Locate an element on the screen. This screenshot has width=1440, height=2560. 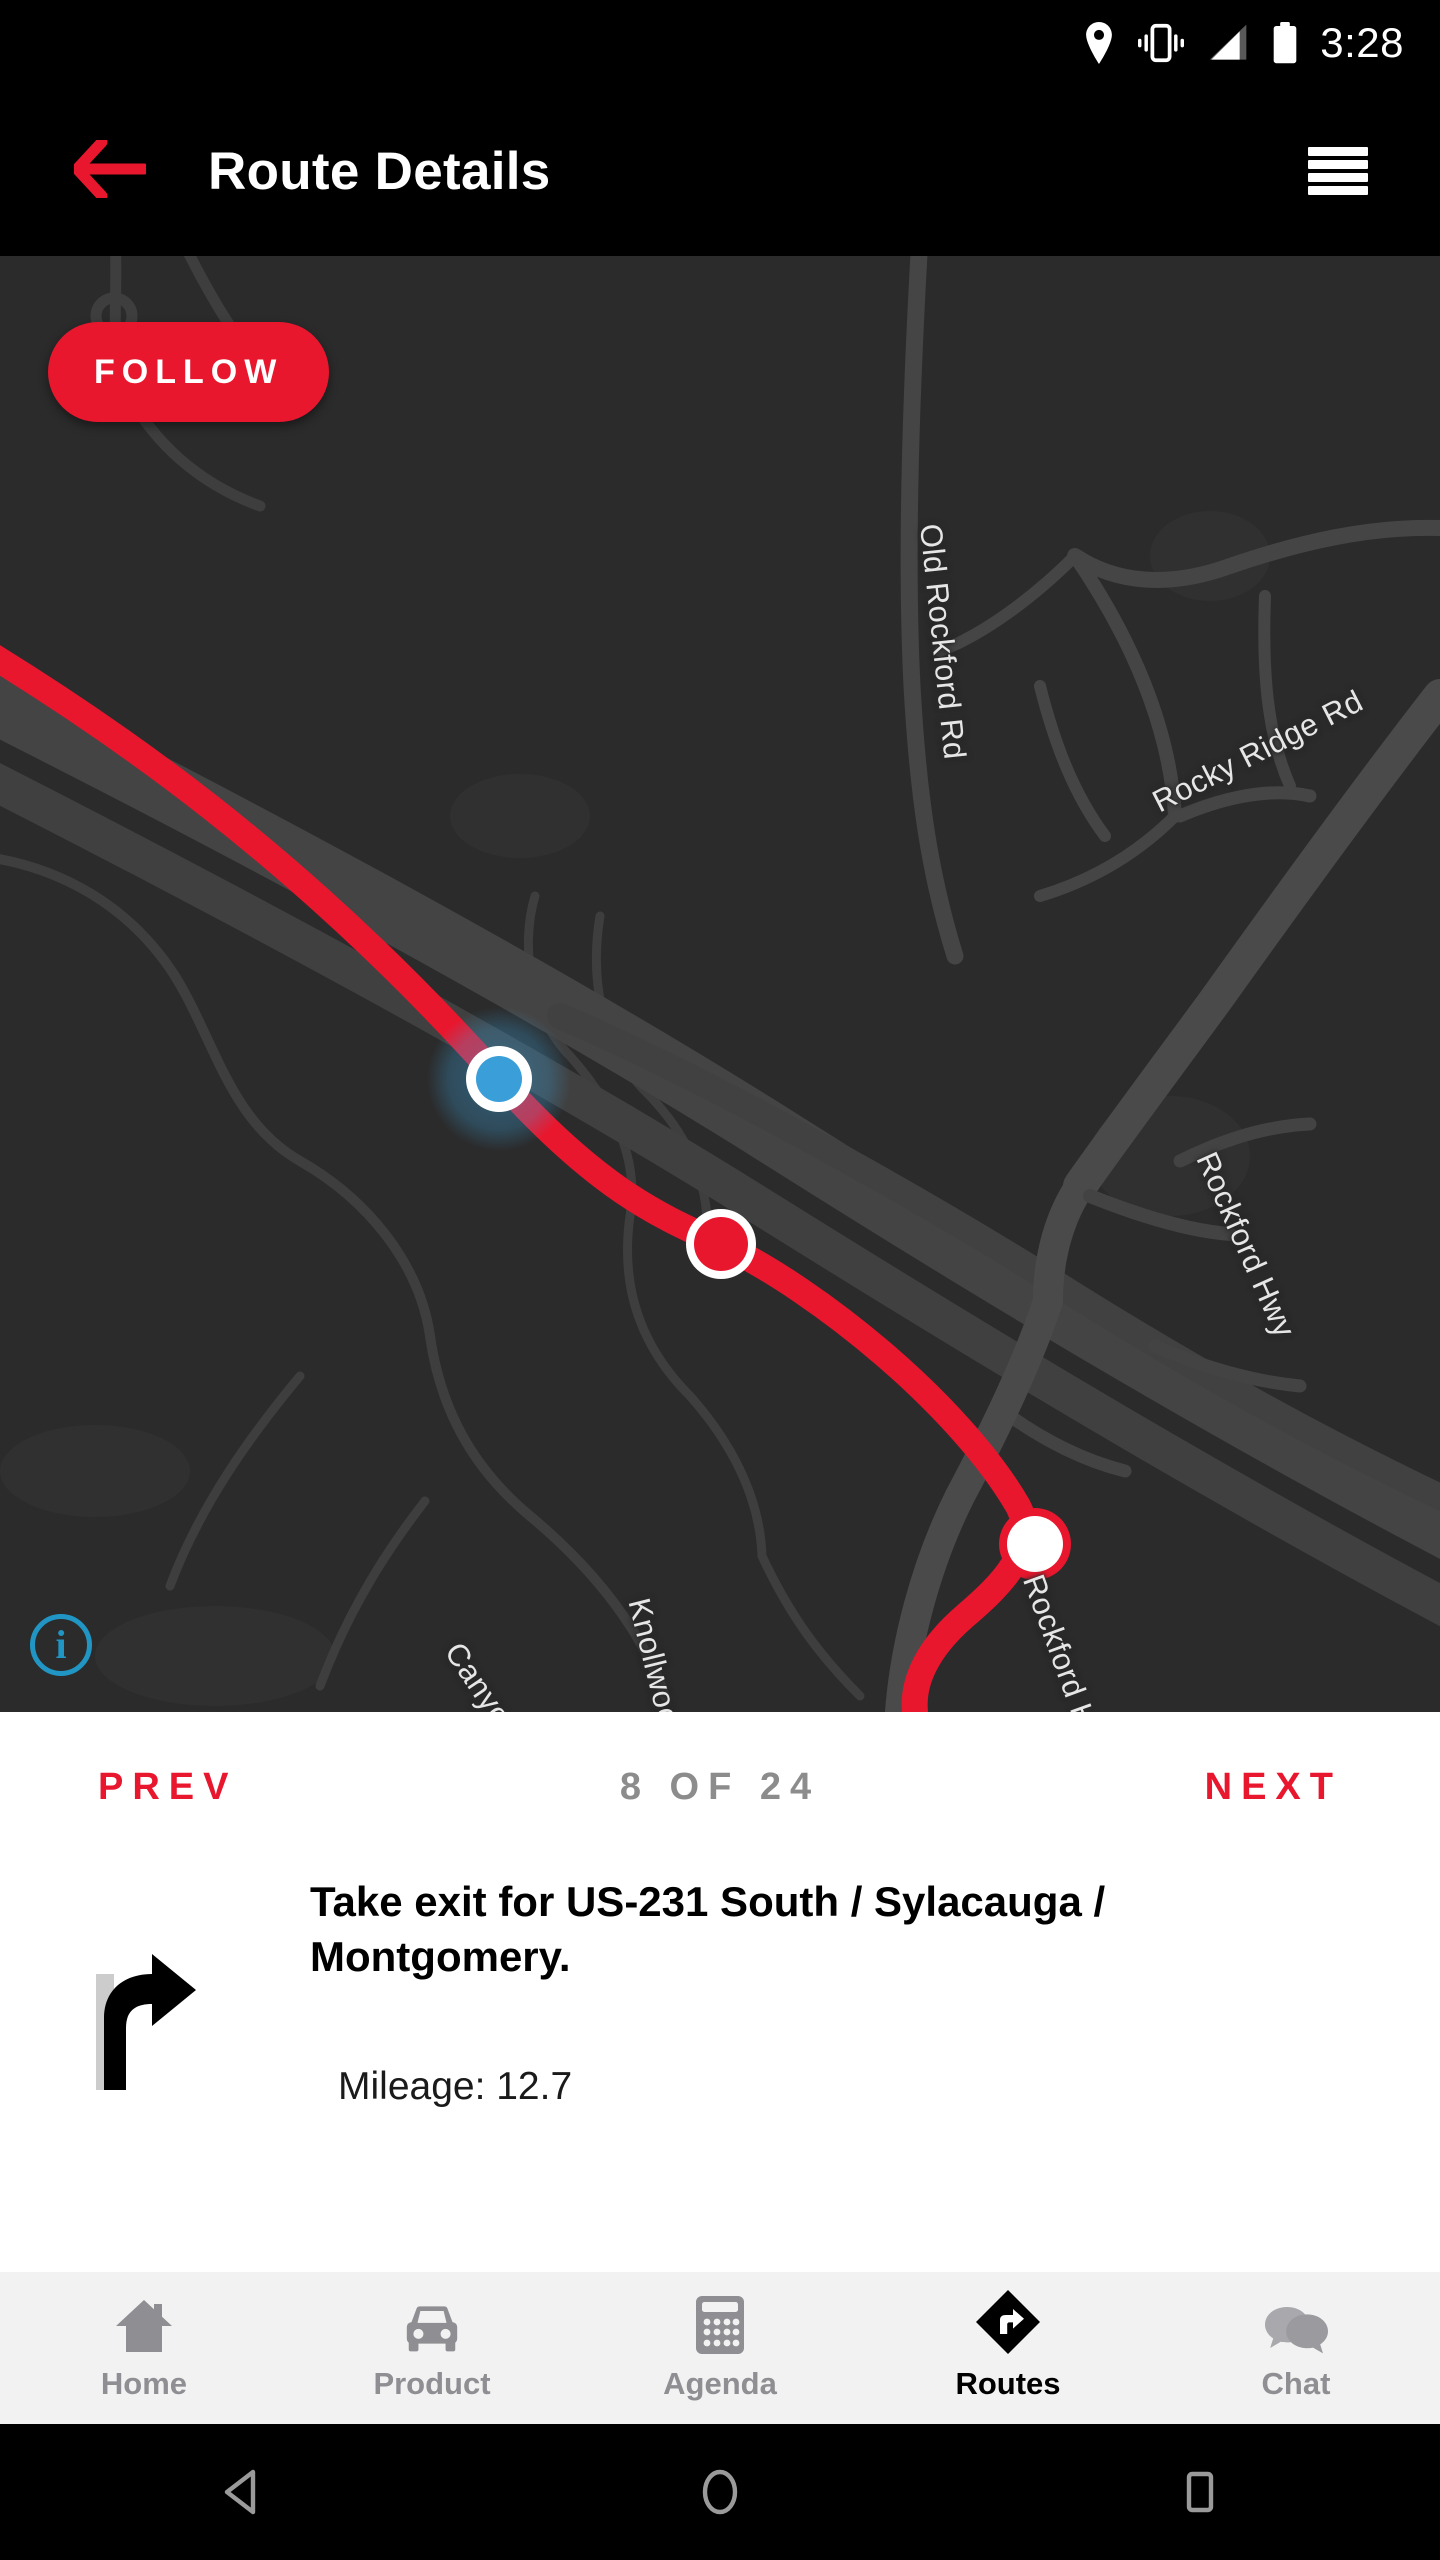
tab-agenda-label: Agenda is located at coordinates (720, 2383).